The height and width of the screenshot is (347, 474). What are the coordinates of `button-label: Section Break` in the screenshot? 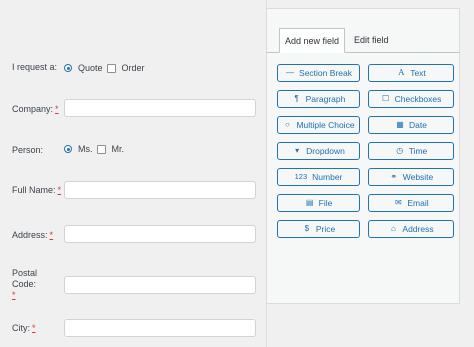 It's located at (325, 73).